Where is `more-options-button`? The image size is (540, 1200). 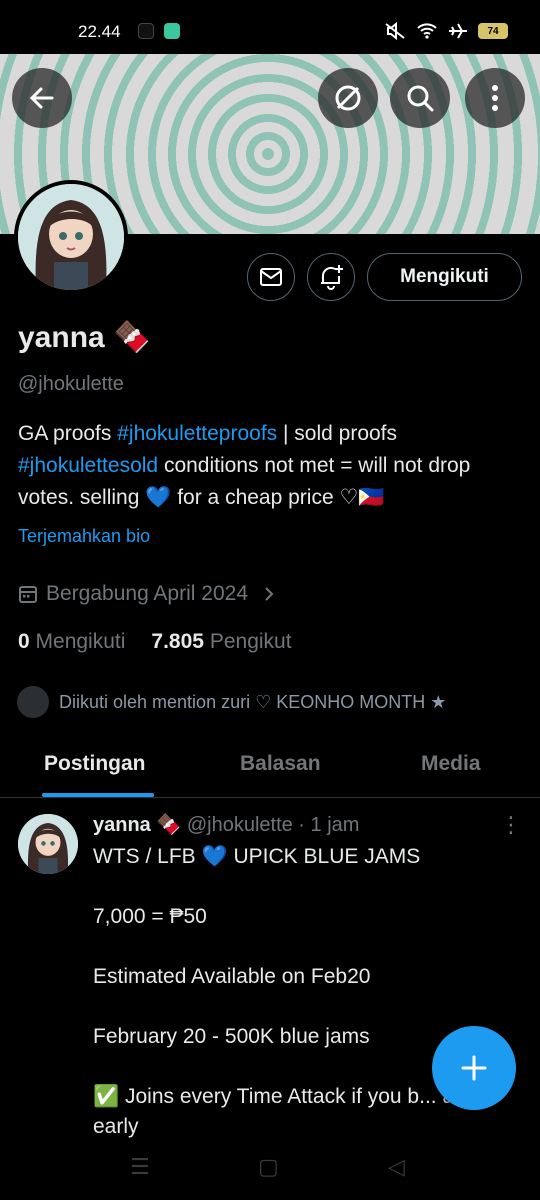 more-options-button is located at coordinates (495, 98).